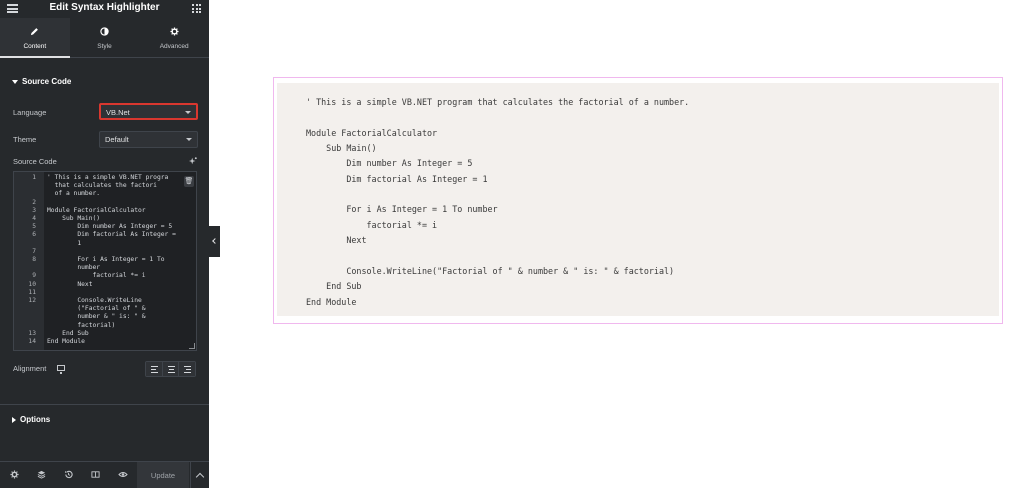 The width and height of the screenshot is (1024, 488). Describe the element at coordinates (15, 81) in the screenshot. I see `caret-down-icon` at that location.